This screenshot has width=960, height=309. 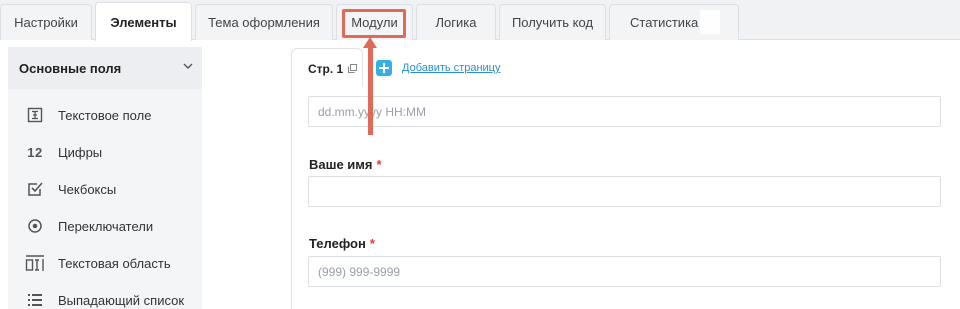 I want to click on sidebar-item-checkboxes: Чекбоксы, so click(x=105, y=189).